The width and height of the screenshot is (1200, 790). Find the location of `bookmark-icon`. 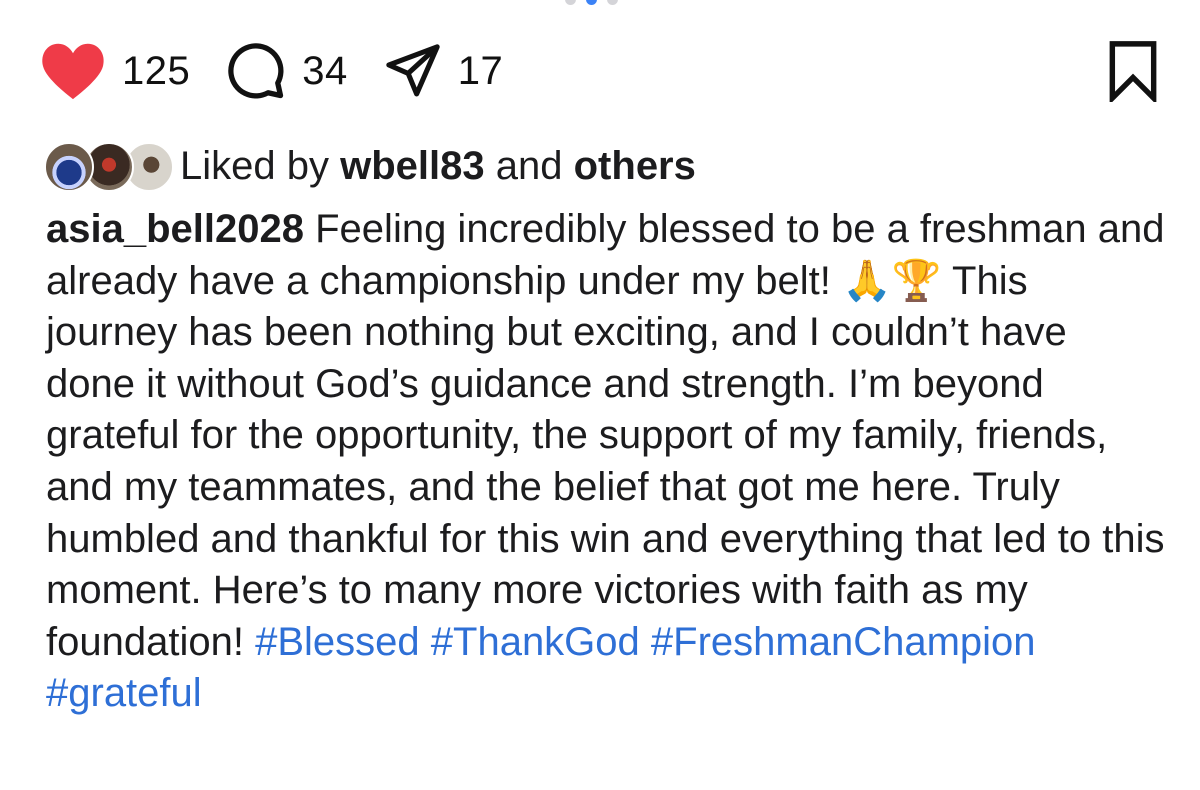

bookmark-icon is located at coordinates (1133, 73).